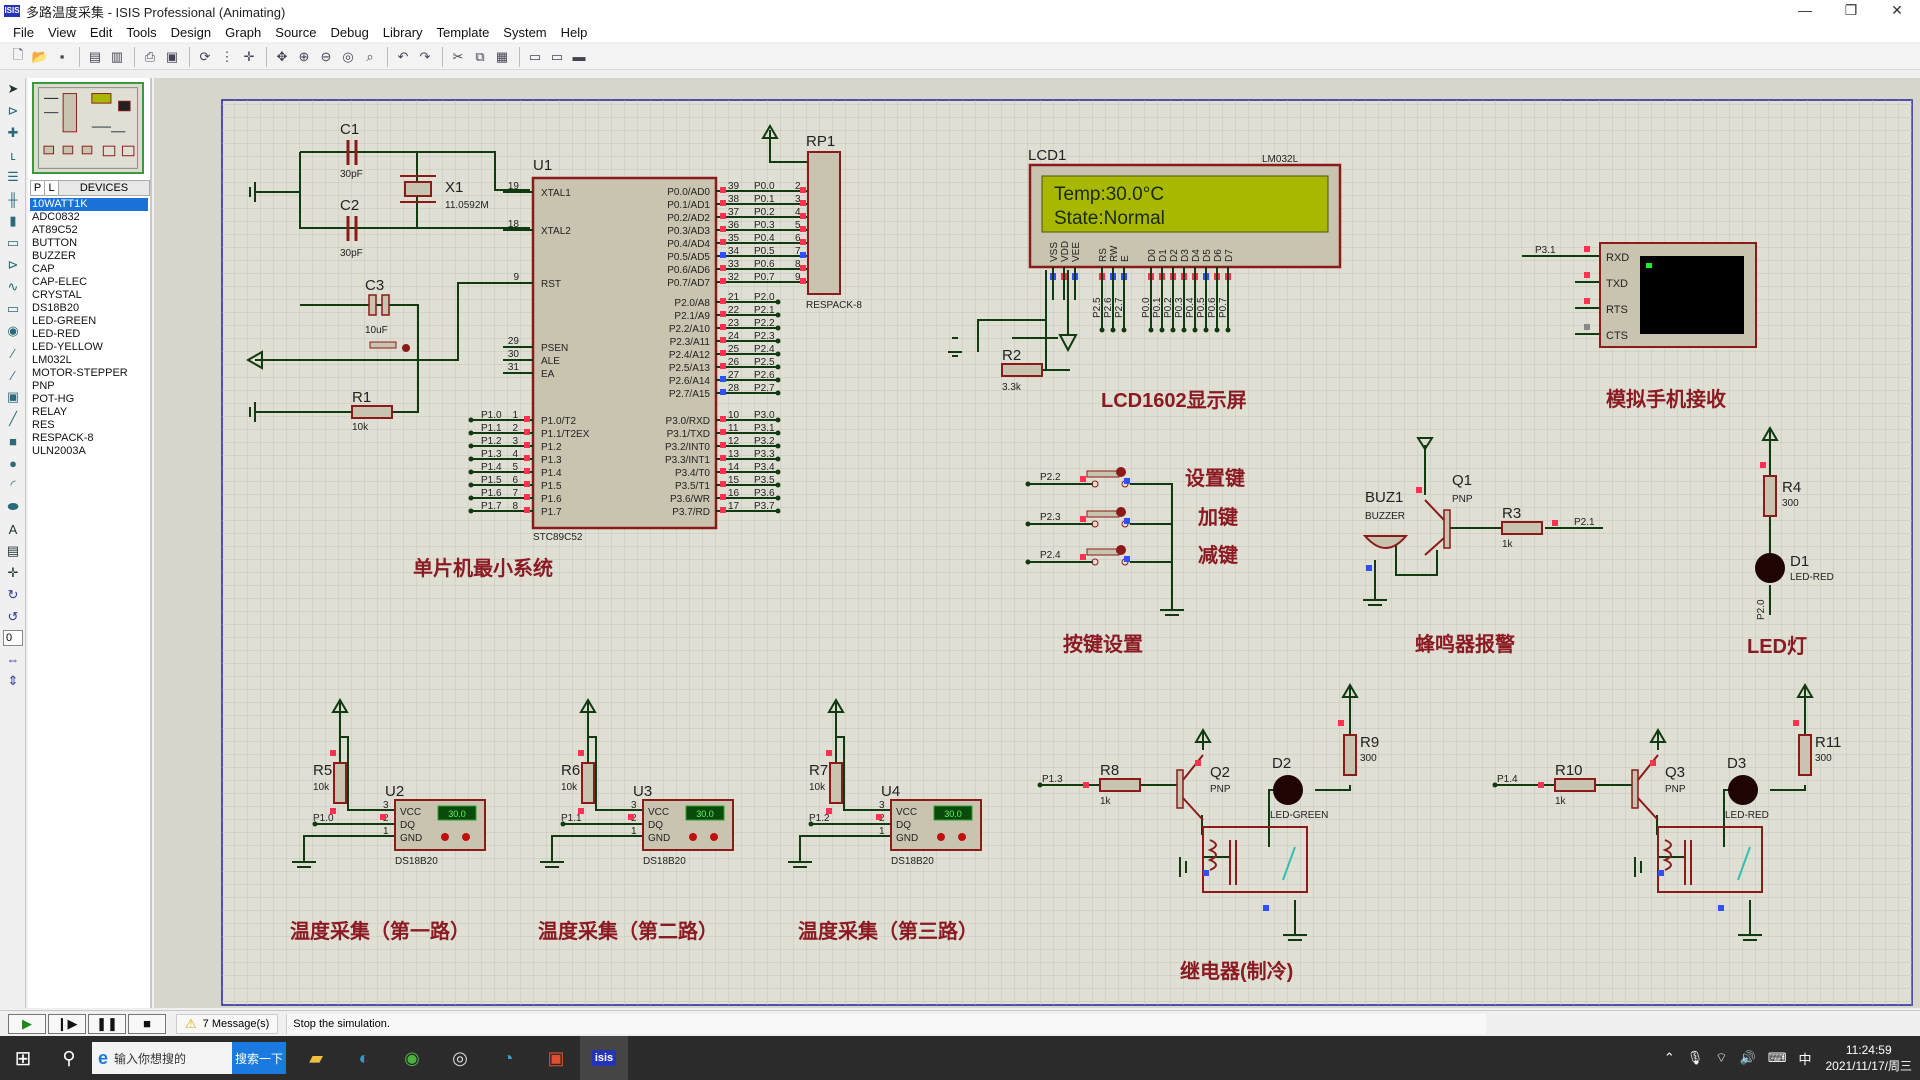 The width and height of the screenshot is (1920, 1080). Describe the element at coordinates (13, 529) in the screenshot. I see `text-icon: A` at that location.